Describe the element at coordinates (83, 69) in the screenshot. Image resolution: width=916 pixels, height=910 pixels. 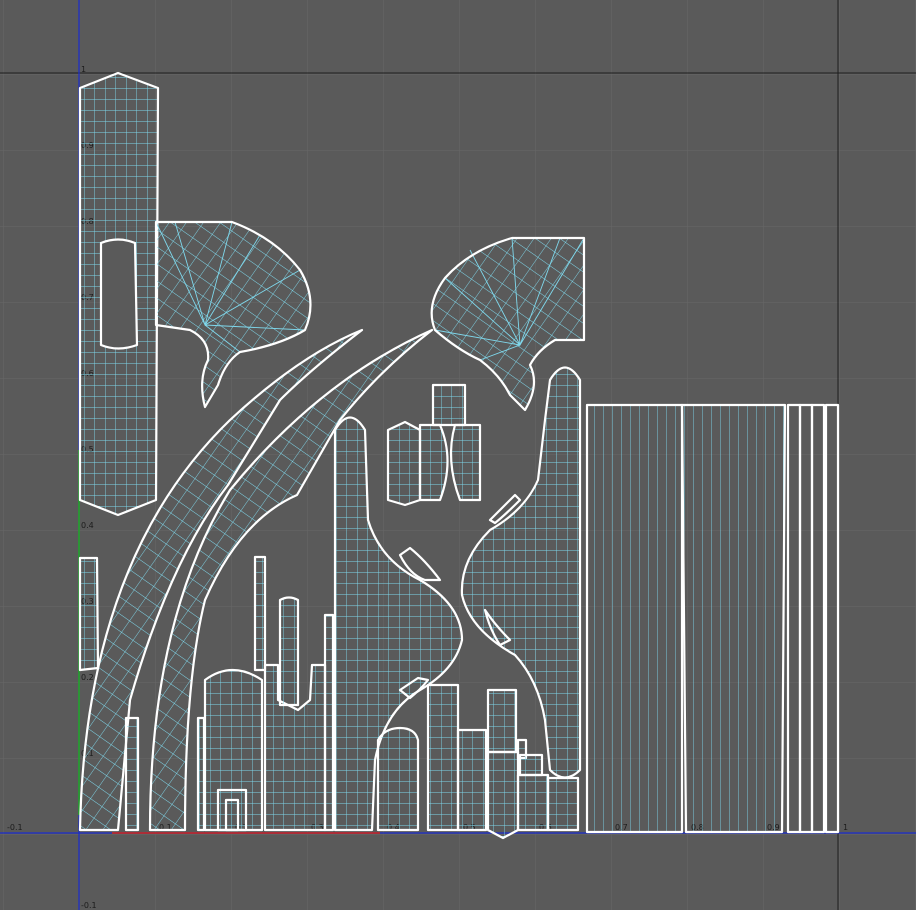
I see `v-tick-label: 1` at that location.